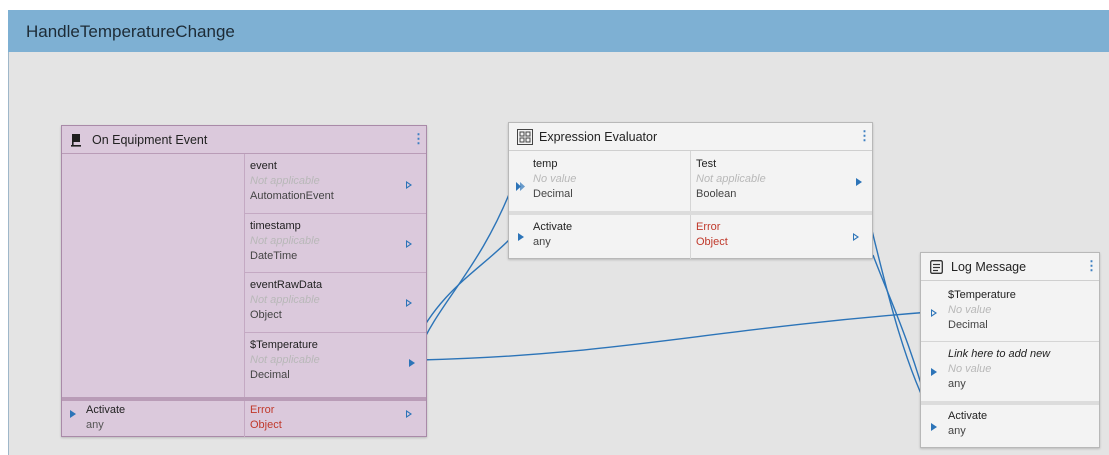 This screenshot has height=455, width=1109. What do you see at coordinates (275, 226) in the screenshot?
I see `port-name: timestamp` at bounding box center [275, 226].